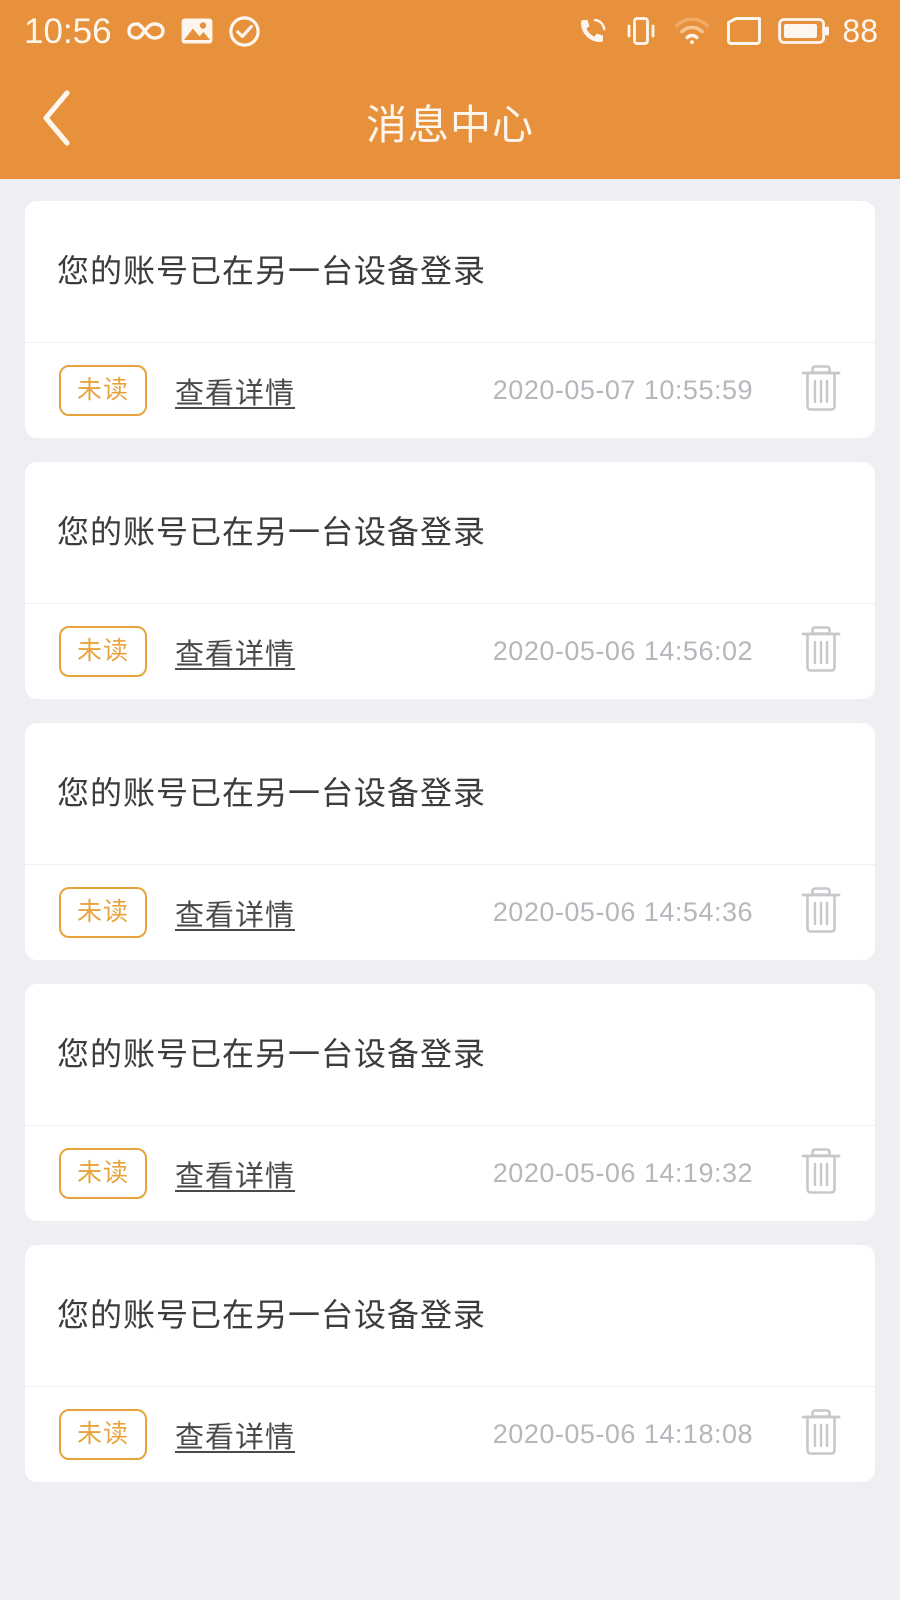  Describe the element at coordinates (804, 31) in the screenshot. I see `battery-icon` at that location.